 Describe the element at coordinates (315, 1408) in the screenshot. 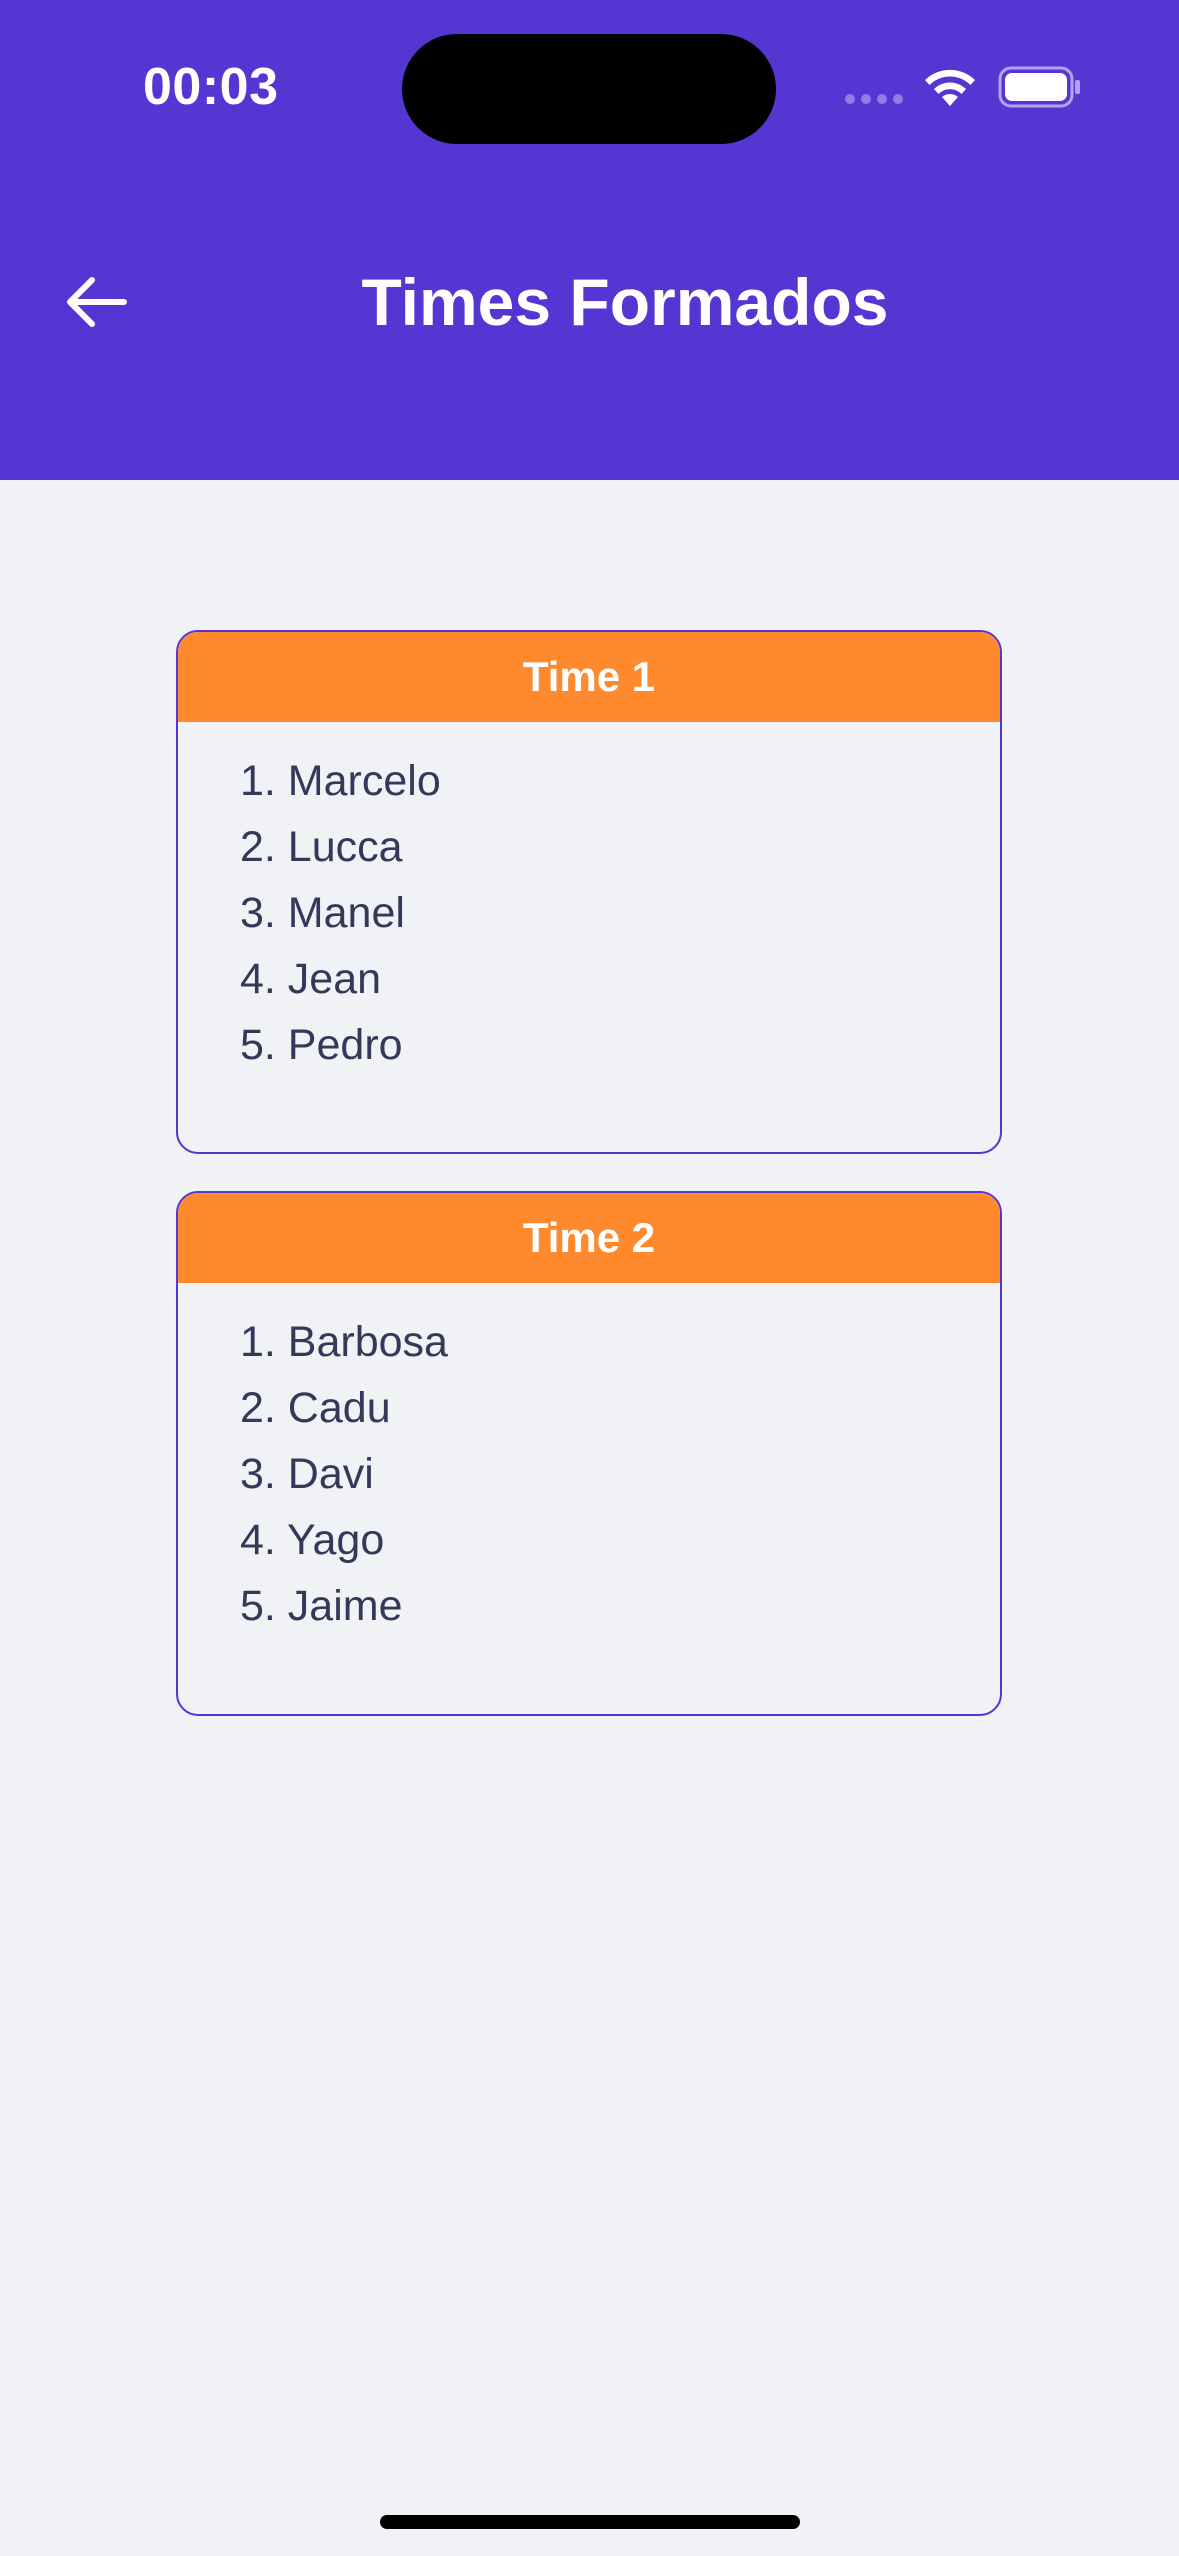

I see `player-item: 2. Cadu` at that location.